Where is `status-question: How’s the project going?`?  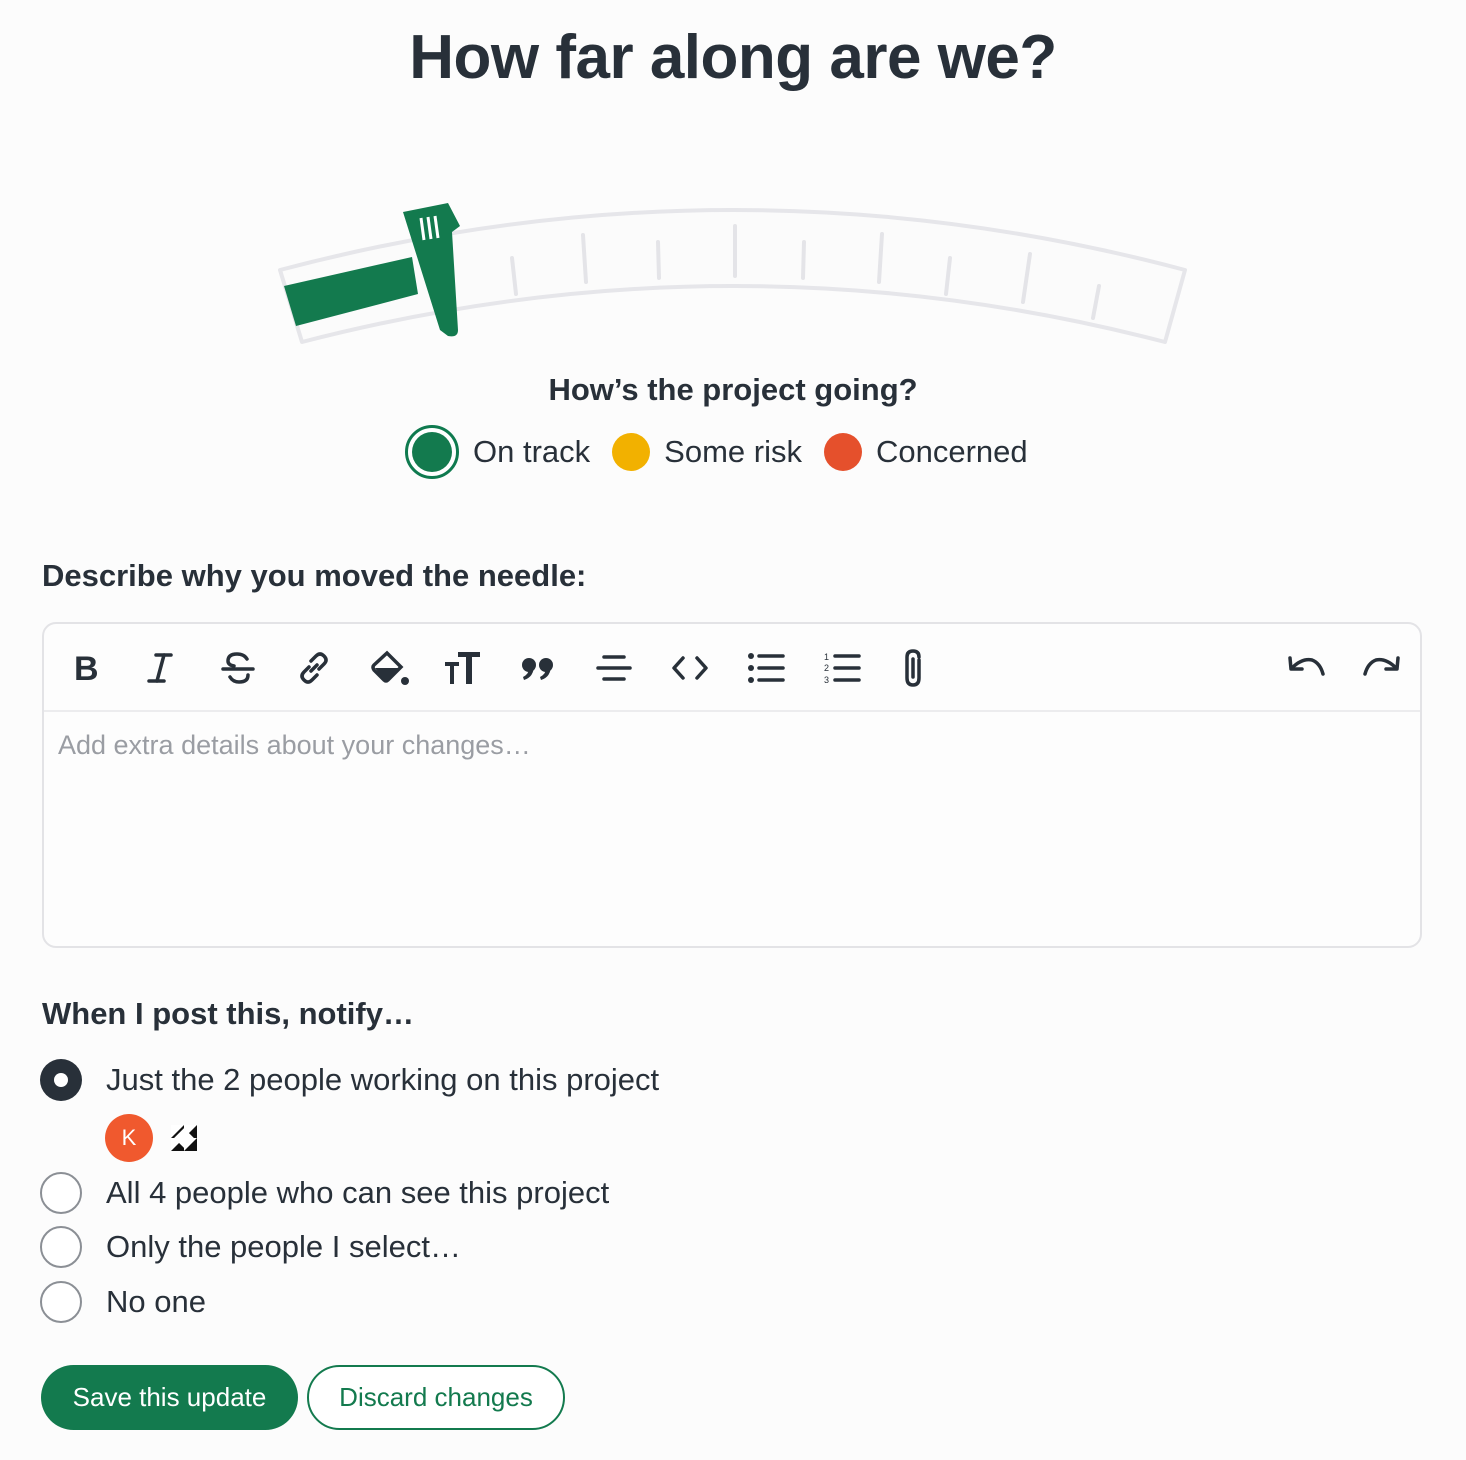 status-question: How’s the project going? is located at coordinates (733, 389).